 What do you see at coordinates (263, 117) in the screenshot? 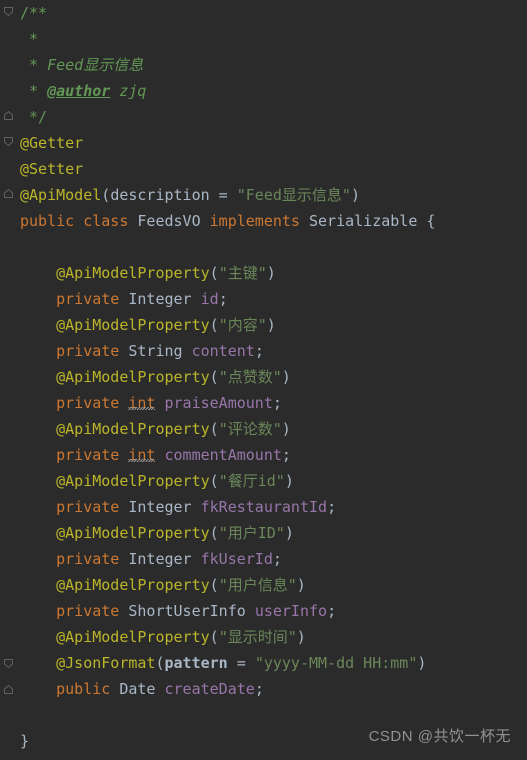
I see `code-line: */` at bounding box center [263, 117].